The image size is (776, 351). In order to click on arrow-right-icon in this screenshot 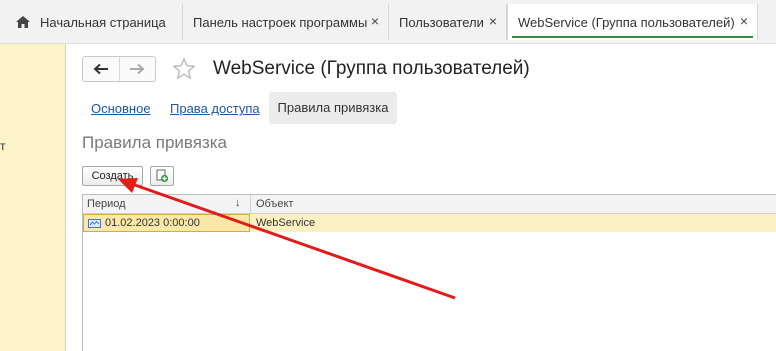, I will do `click(137, 69)`.